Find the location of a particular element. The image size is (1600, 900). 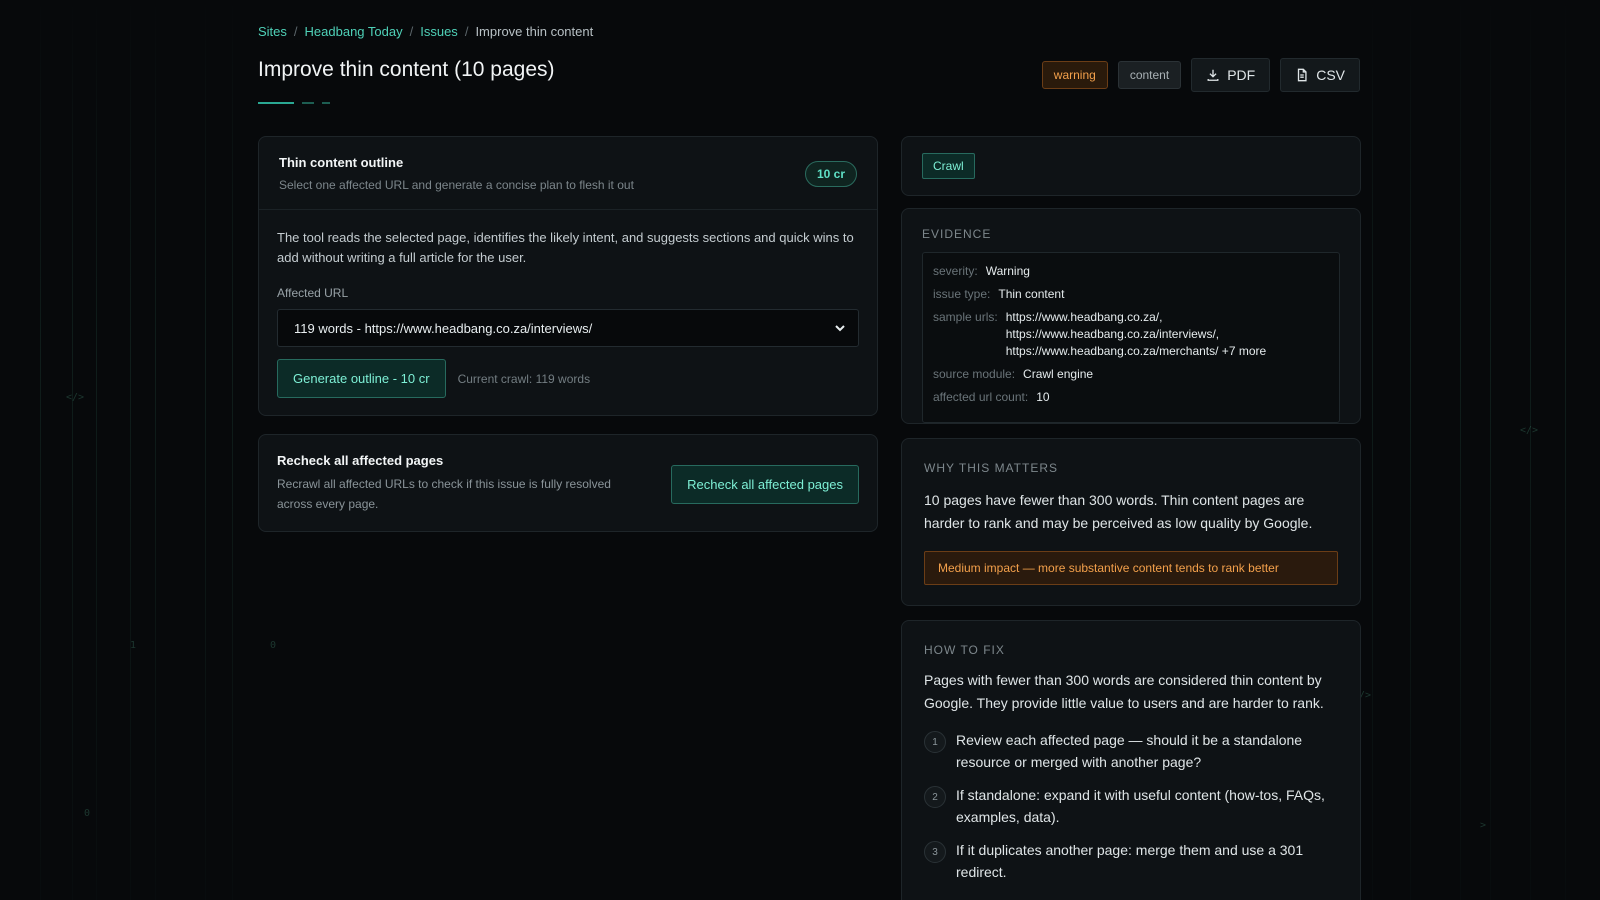

evidence-key: issue type: is located at coordinates (962, 294).